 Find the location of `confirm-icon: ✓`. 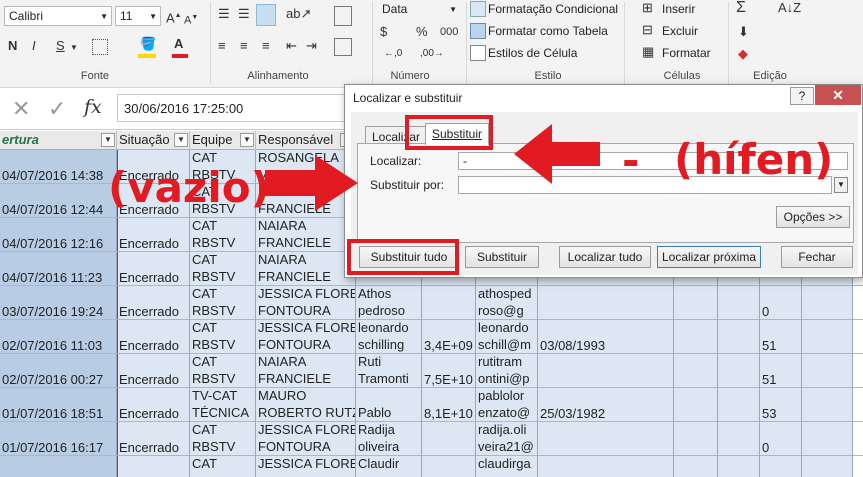

confirm-icon: ✓ is located at coordinates (57, 109).